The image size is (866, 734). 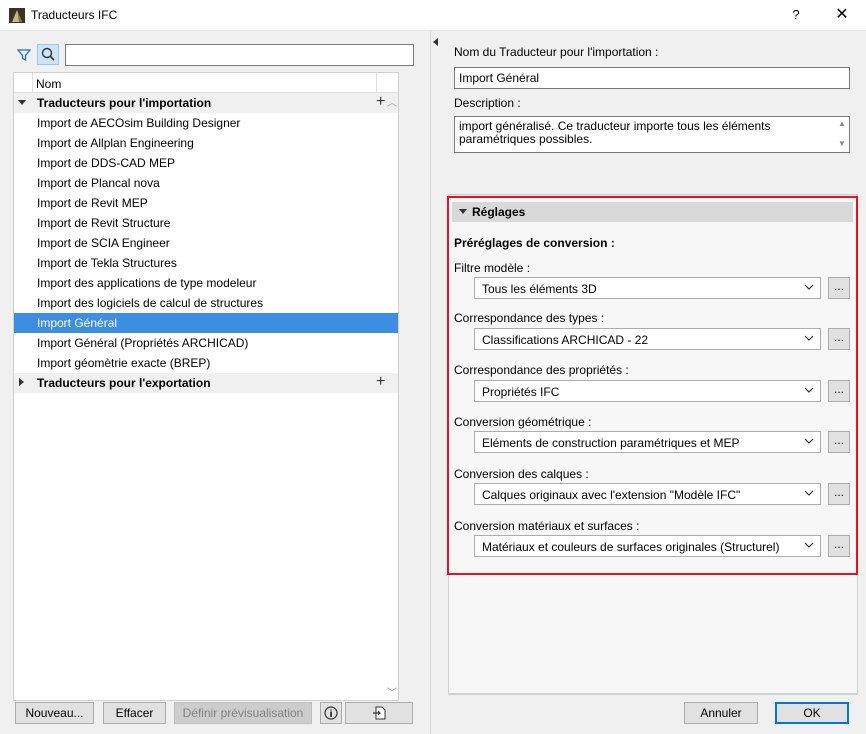 I want to click on footer-separator, so click(x=653, y=694).